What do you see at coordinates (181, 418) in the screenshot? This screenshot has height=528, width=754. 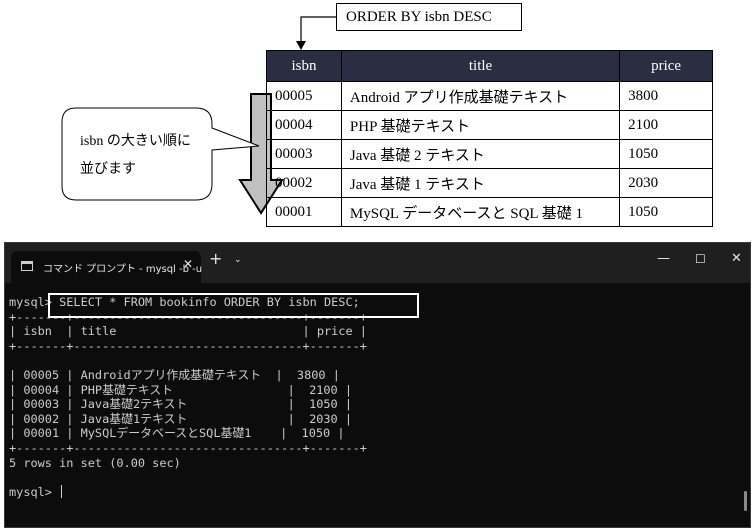 I see `result-row-line: | 00002 | Java基礎1テキスト | 2030 |` at bounding box center [181, 418].